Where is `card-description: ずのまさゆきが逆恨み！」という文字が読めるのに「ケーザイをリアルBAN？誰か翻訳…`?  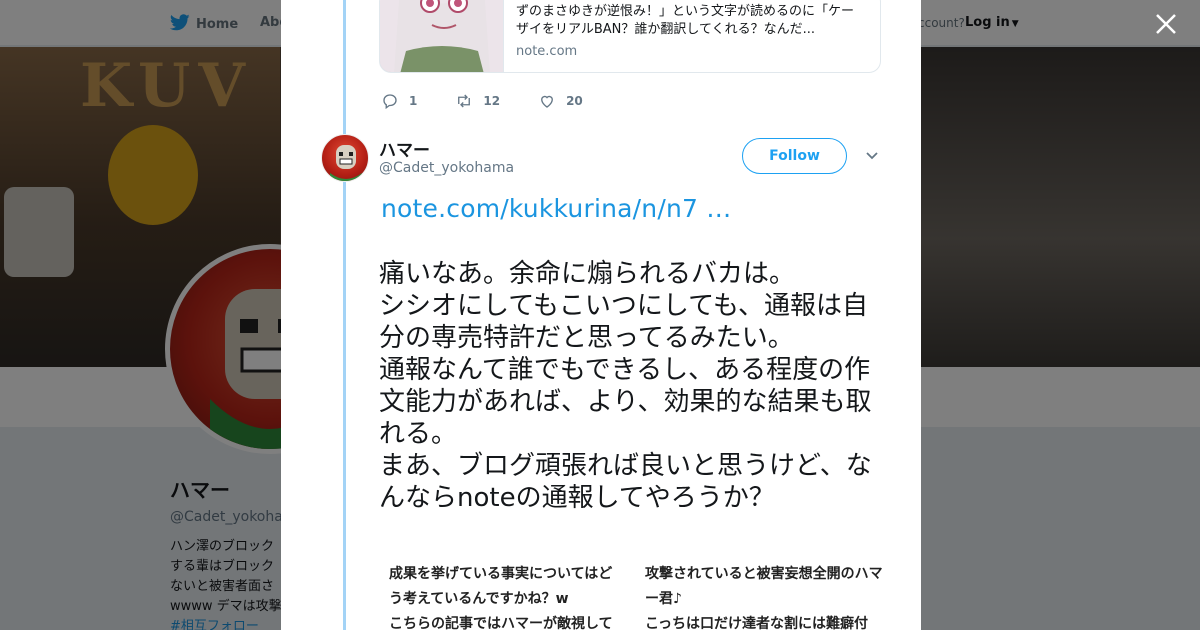 card-description: ずのまさゆきが逆恨み！」という文字が読めるのに「ケーザイをリアルBAN？誰か翻訳… is located at coordinates (685, 20).